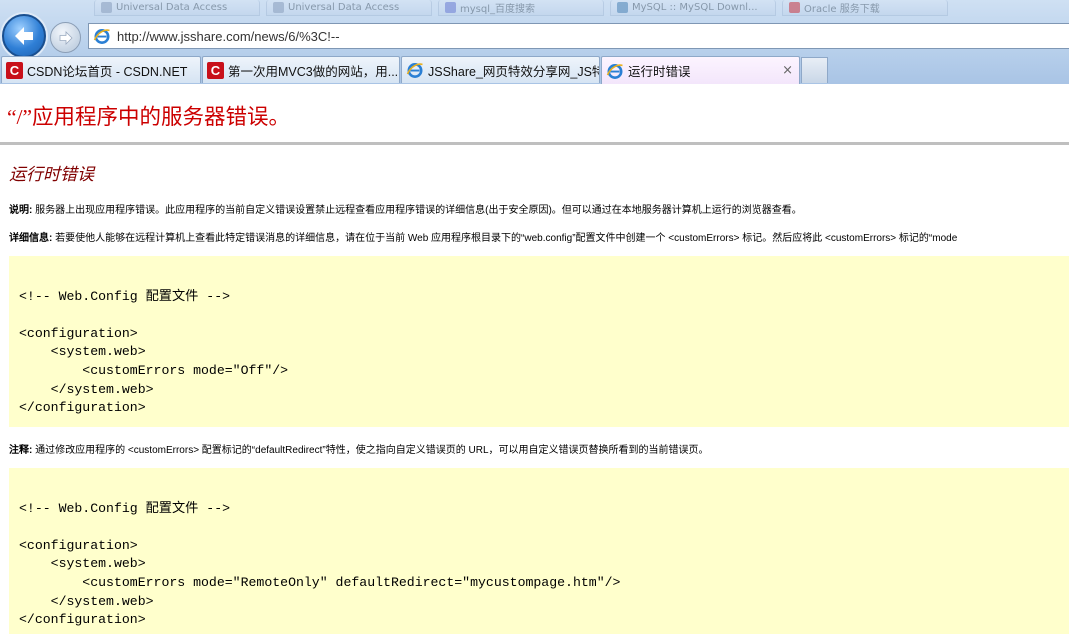 This screenshot has height=634, width=1069. Describe the element at coordinates (787, 70) in the screenshot. I see `close-tab-icon: ×` at that location.